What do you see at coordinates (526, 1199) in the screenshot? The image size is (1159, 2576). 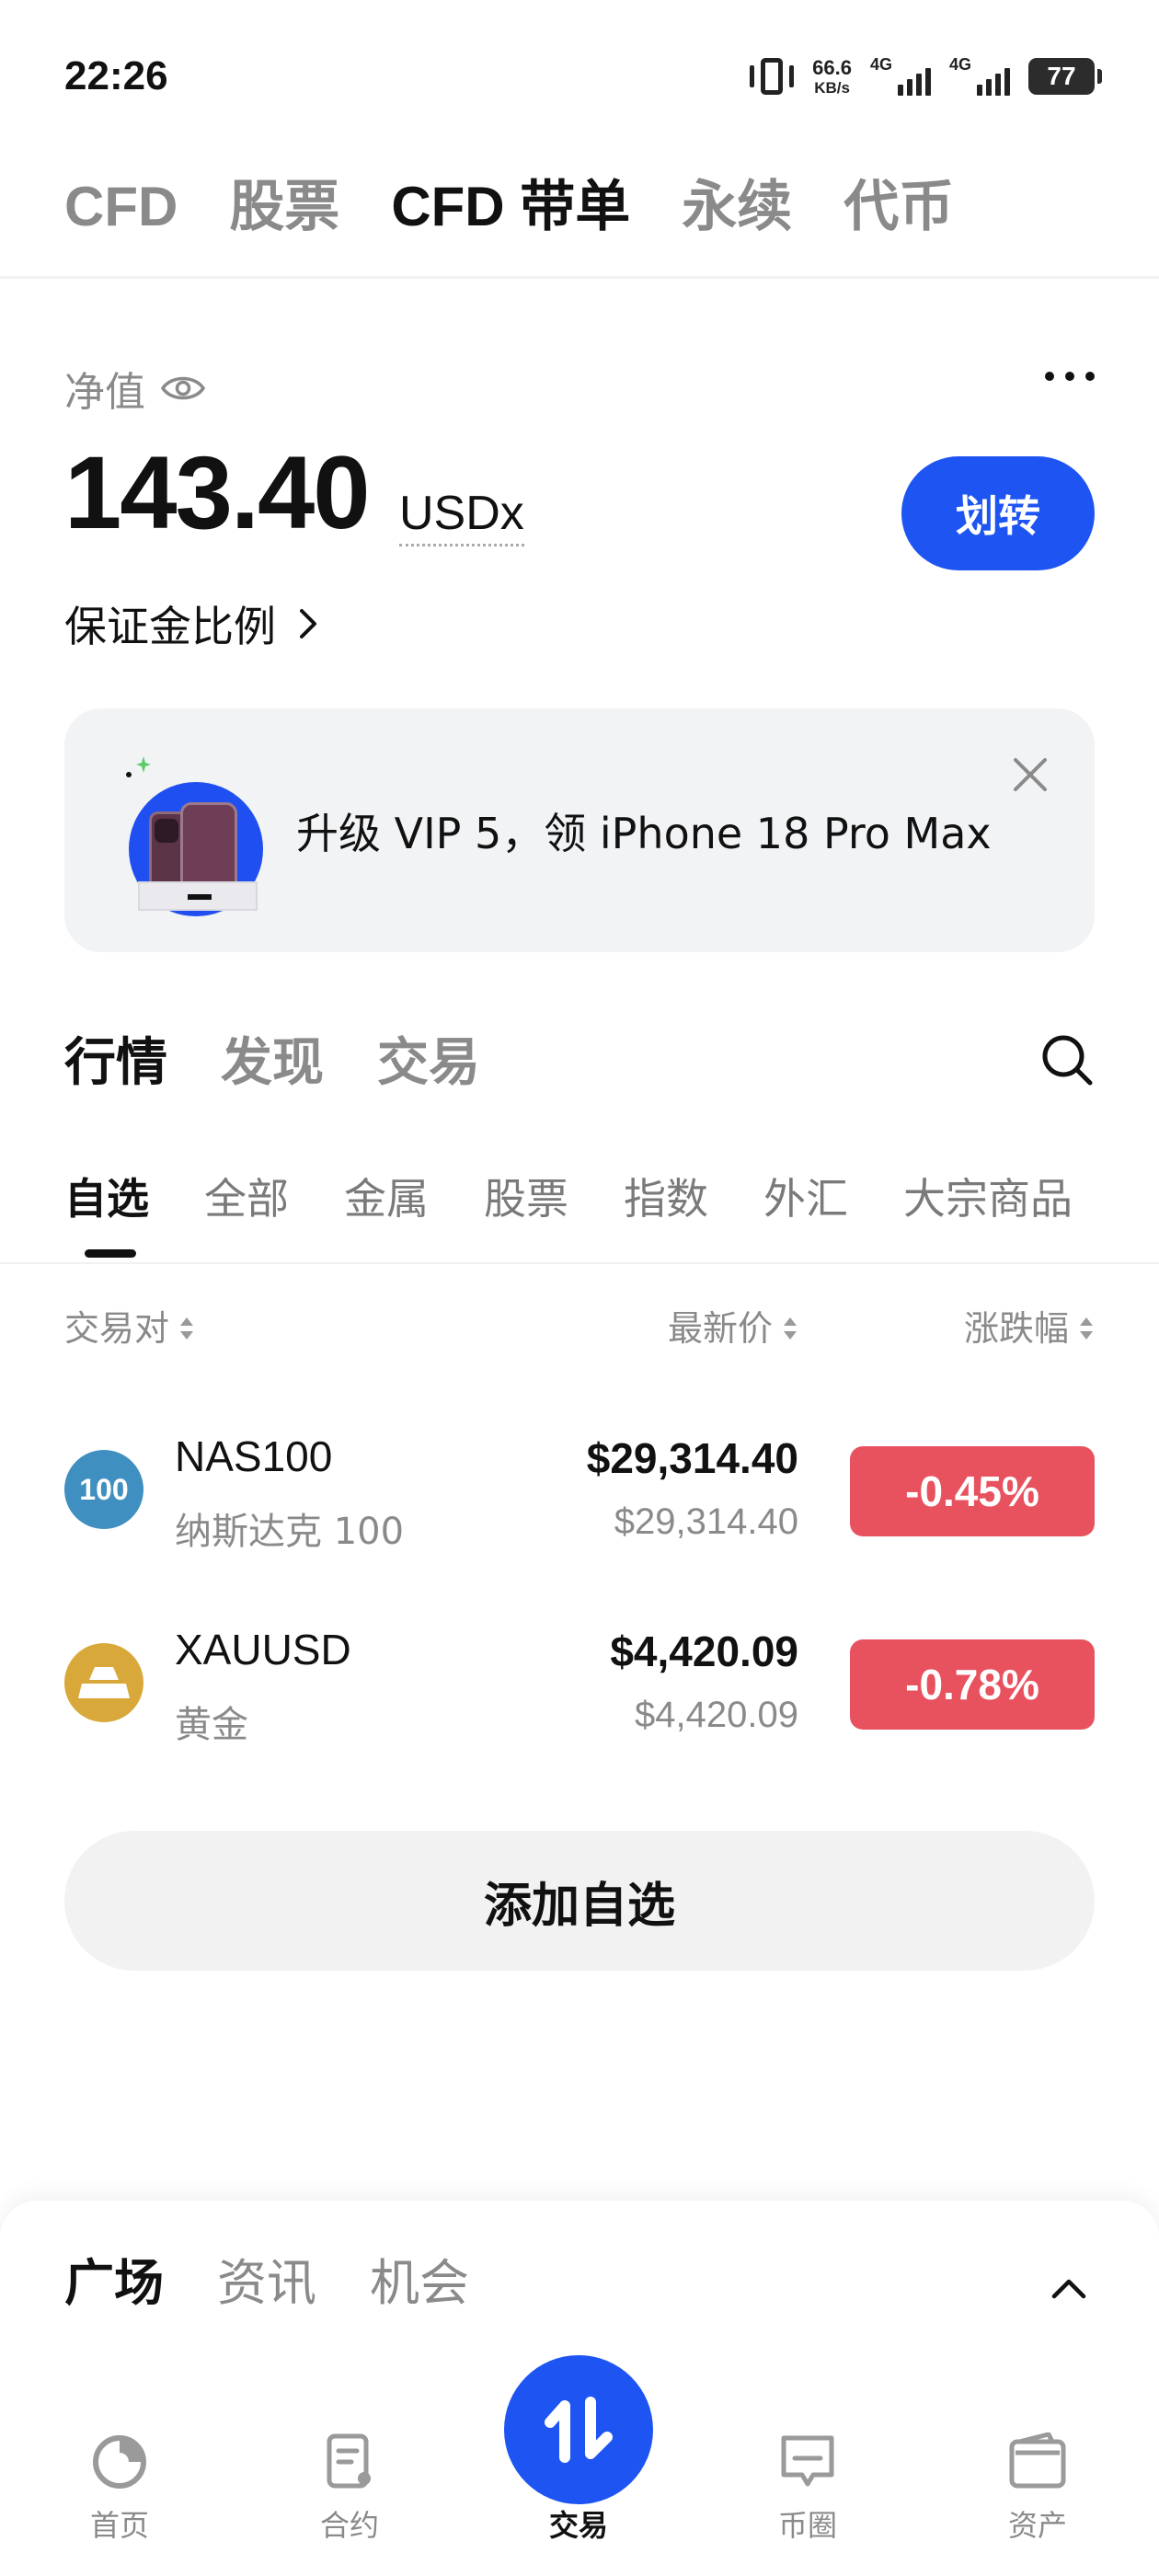 I see `tab-equities: 股票` at bounding box center [526, 1199].